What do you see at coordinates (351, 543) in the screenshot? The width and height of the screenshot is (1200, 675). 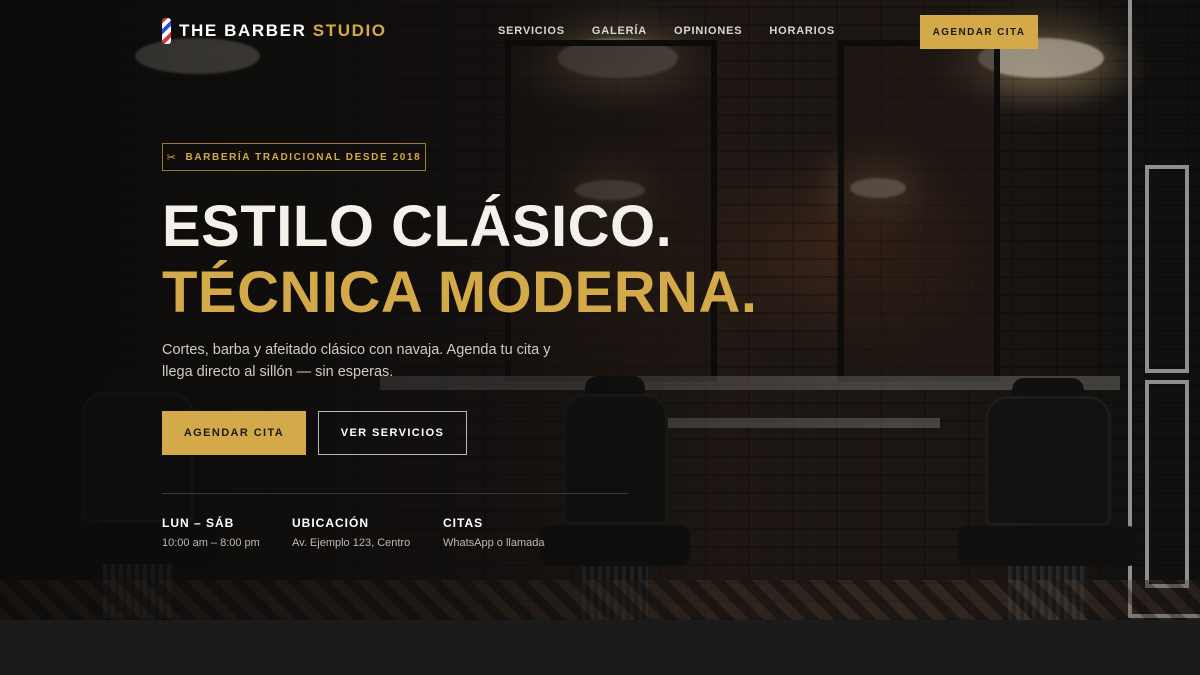 I see `info-location-value: Av. Ejemplo 123, Centro` at bounding box center [351, 543].